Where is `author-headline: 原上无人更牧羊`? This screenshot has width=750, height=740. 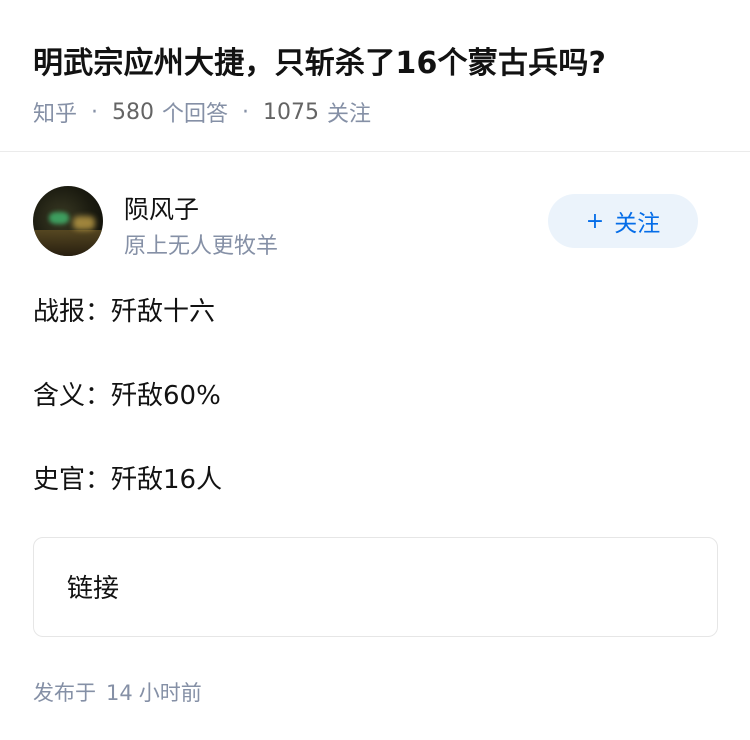
author-headline: 原上无人更牧羊 is located at coordinates (201, 246).